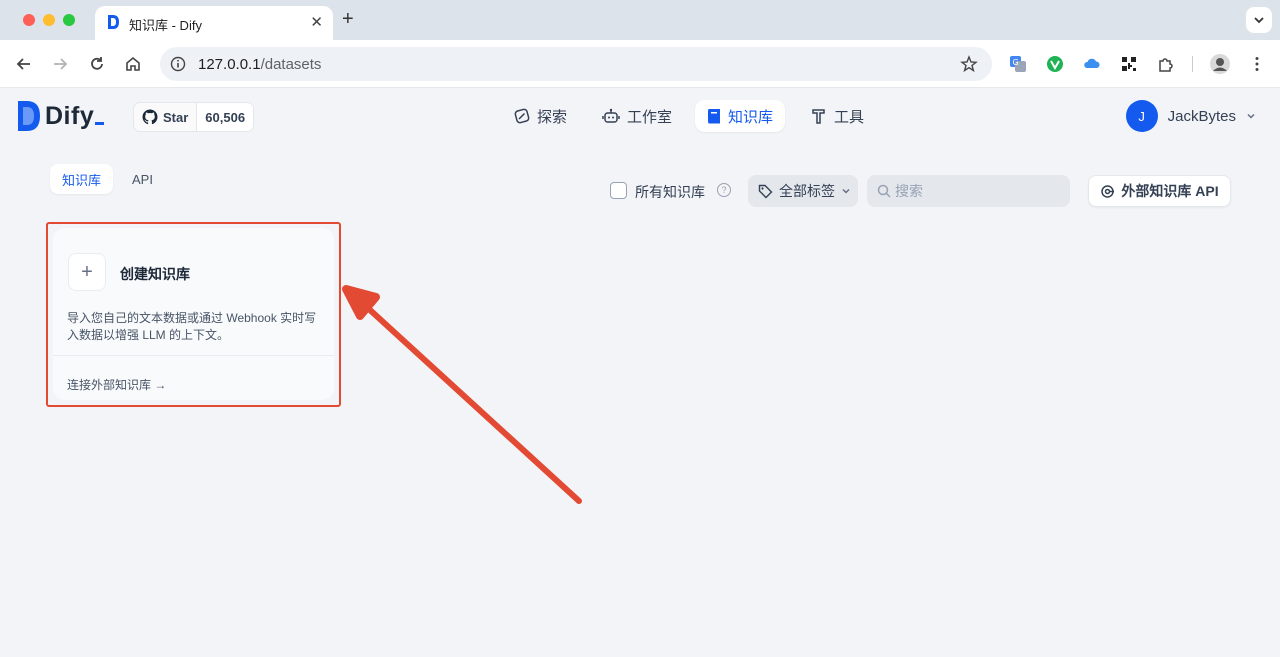 The image size is (1280, 657). What do you see at coordinates (849, 117) in the screenshot?
I see `nav-tools-label: 工具` at bounding box center [849, 117].